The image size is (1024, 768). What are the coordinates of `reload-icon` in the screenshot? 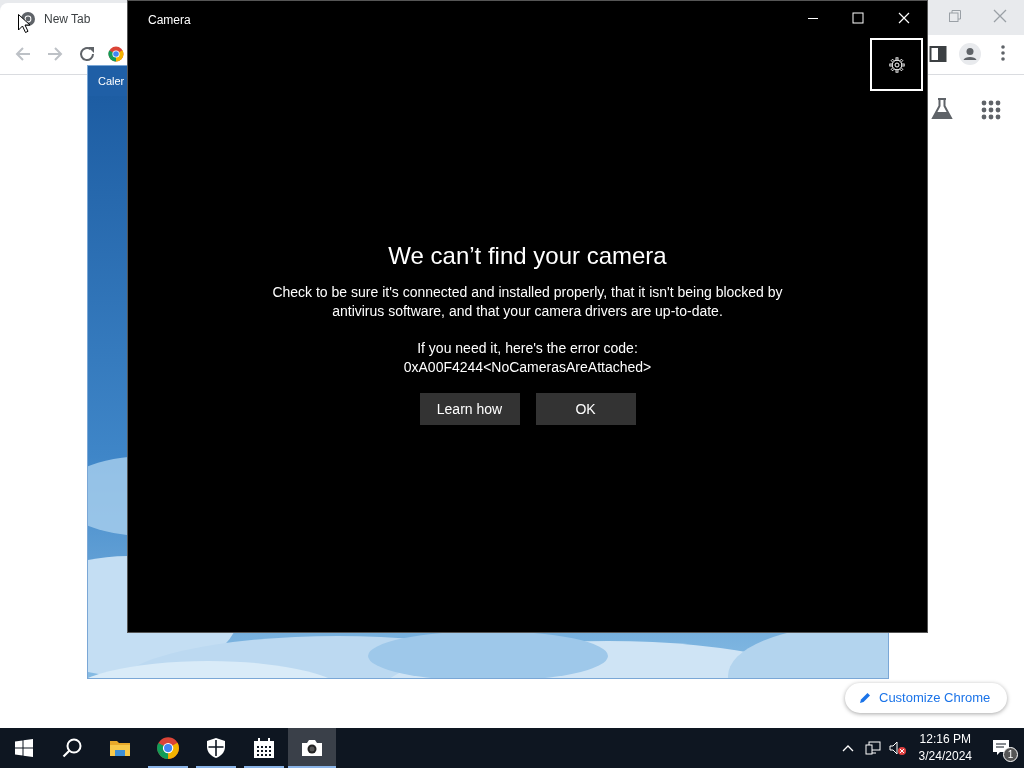 It's located at (87, 54).